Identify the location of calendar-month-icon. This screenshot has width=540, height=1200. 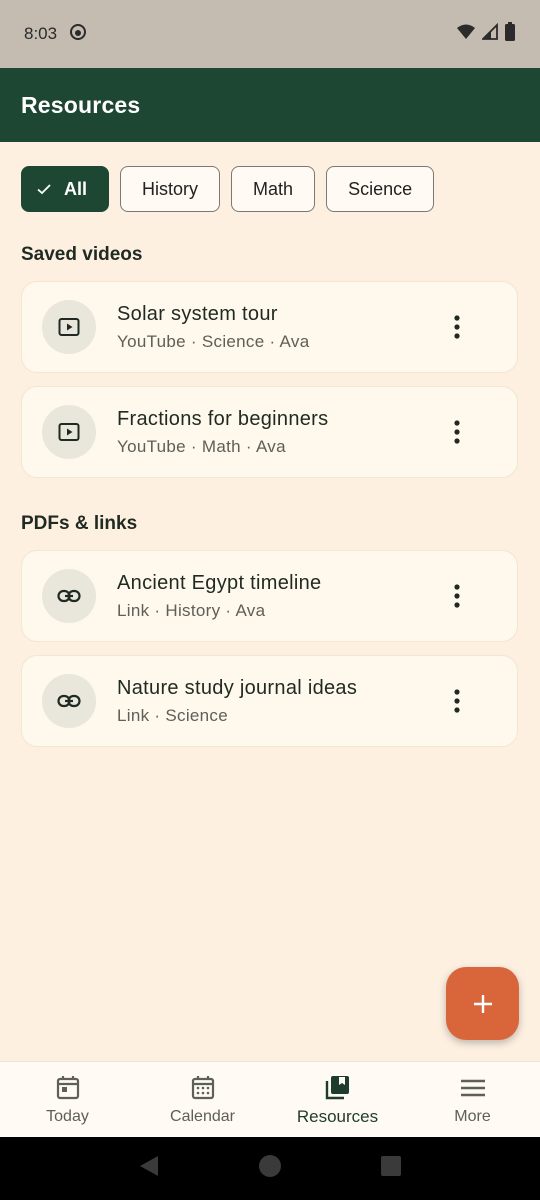
(202, 1087).